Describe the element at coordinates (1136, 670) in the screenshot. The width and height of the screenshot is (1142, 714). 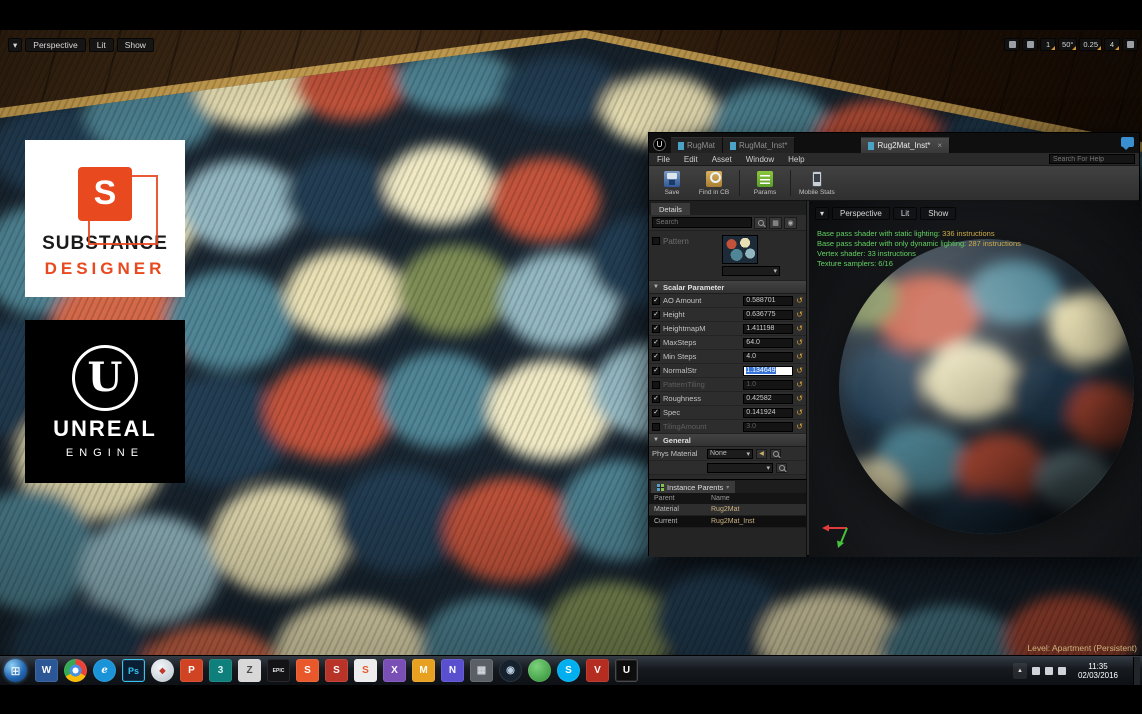
I see `show-desktop-button` at that location.